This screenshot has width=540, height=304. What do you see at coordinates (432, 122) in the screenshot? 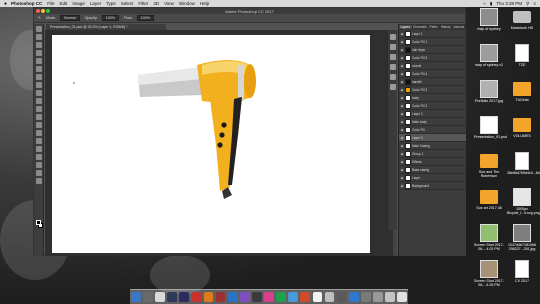
I see `layer-row: ◉ Main body` at bounding box center [432, 122].